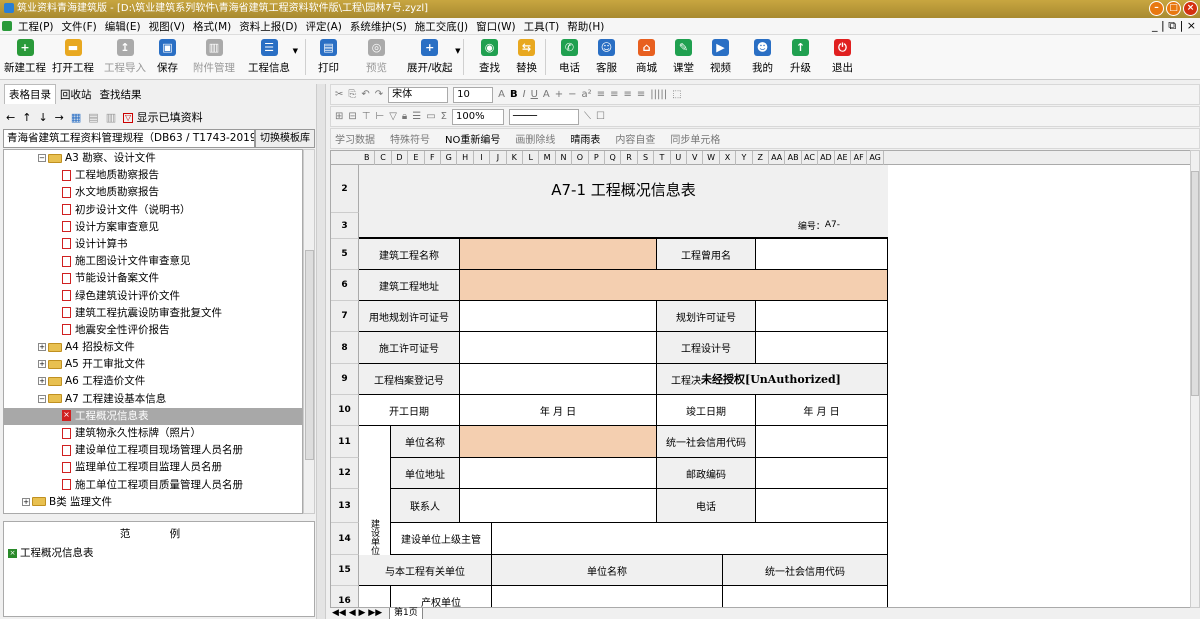 The width and height of the screenshot is (1200, 619). I want to click on column-label: V, so click(695, 158).